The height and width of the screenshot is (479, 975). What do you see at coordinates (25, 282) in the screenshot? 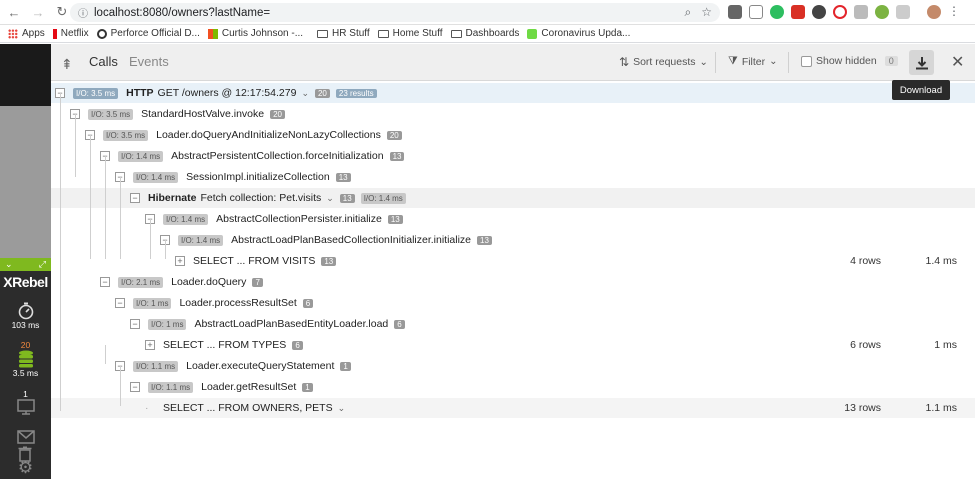
I see `xrebel-logo: XRebel` at bounding box center [25, 282].